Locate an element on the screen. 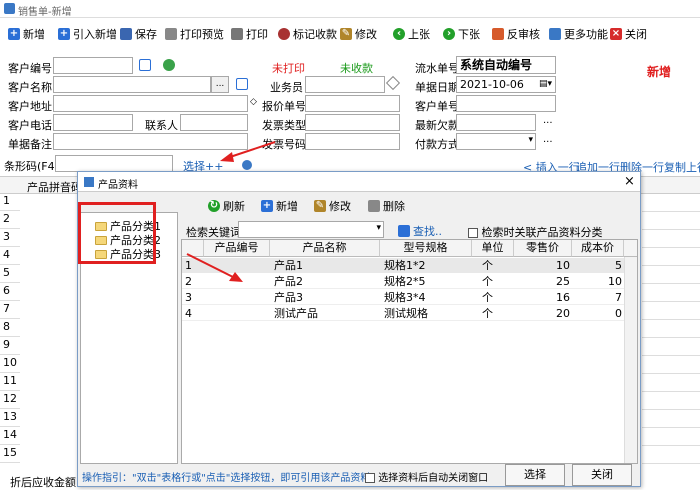 This screenshot has height=490, width=700. grid-row-number: 5 is located at coordinates (10, 274).